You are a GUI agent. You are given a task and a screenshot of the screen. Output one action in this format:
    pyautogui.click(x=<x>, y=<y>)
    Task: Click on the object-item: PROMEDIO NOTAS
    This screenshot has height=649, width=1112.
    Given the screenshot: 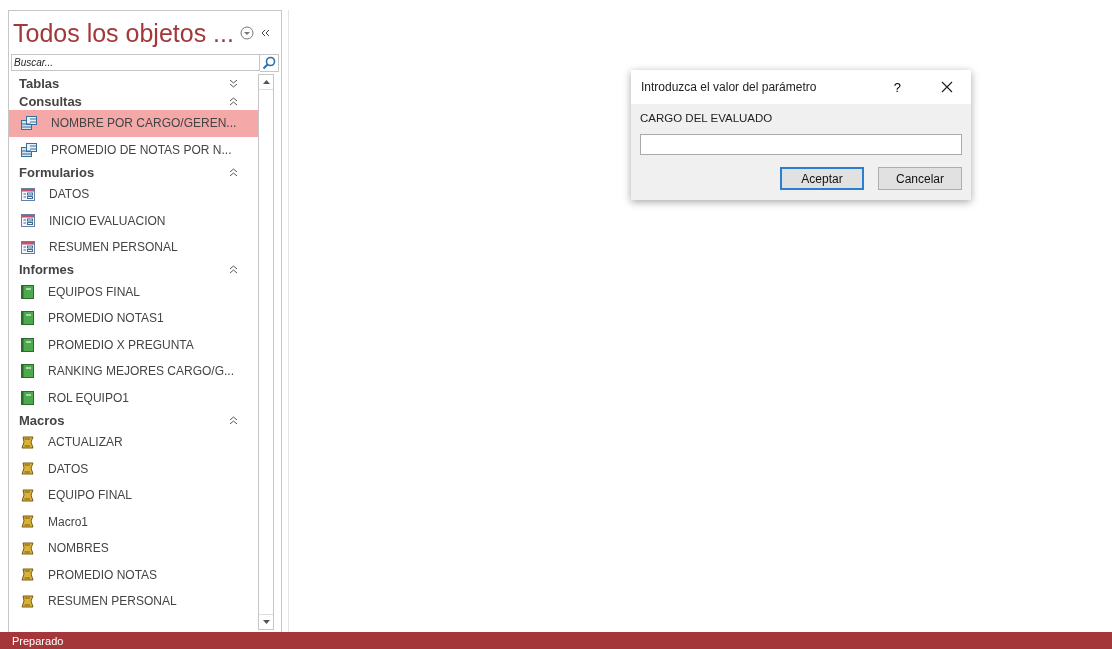 What is the action you would take?
    pyautogui.click(x=133, y=574)
    